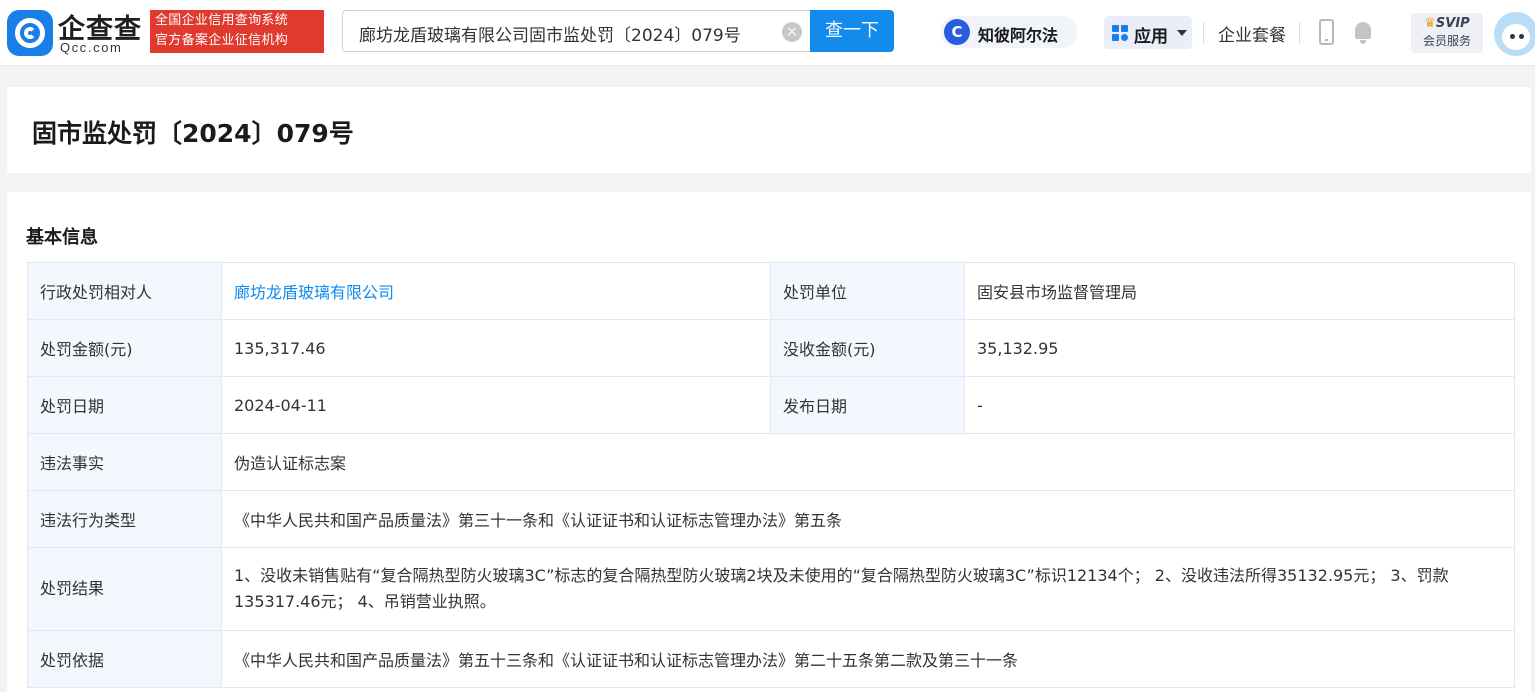  I want to click on table-row: 行政处罚相对人 廊坊龙盾玻璃有限公司 处罚单位 固安县市场监督管理局, so click(771, 291).